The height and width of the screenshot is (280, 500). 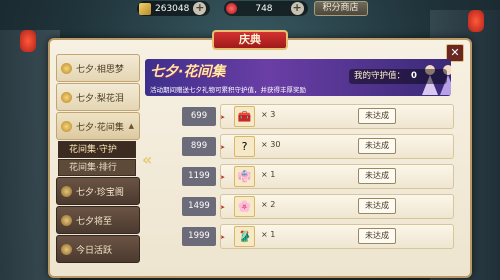 I want to click on reward-row: 899 ➤? × 30 未达成, so click(x=311, y=146).